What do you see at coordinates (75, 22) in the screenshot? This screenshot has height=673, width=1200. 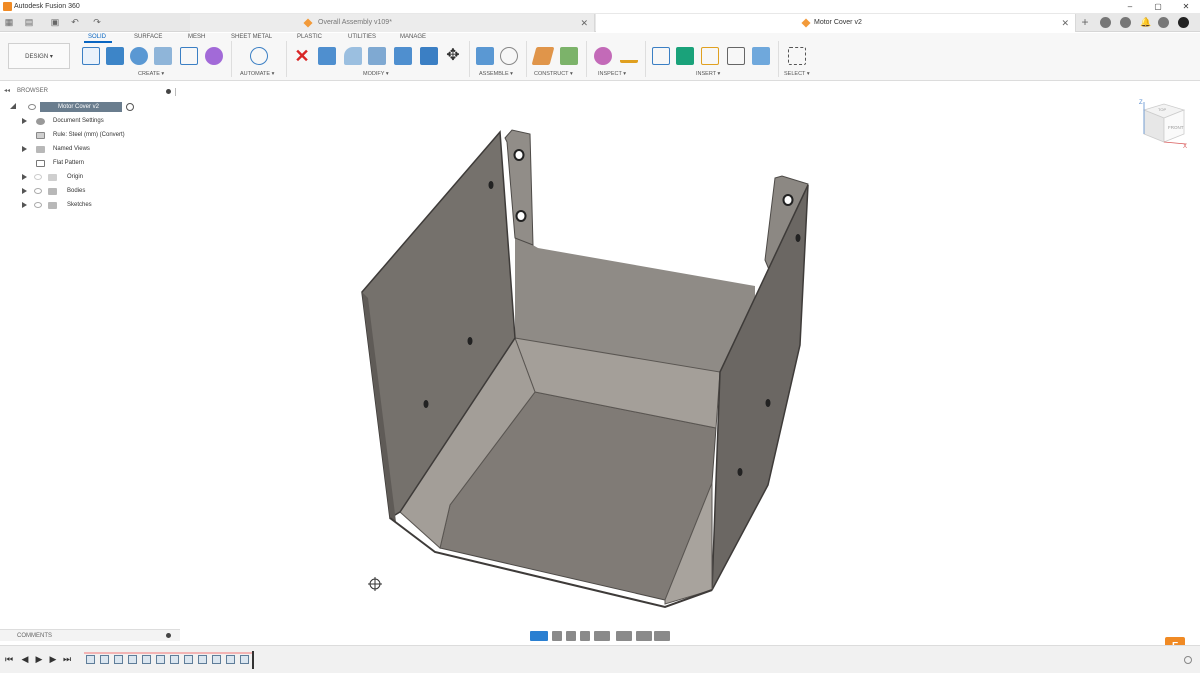 I see `undo-icon: ↶` at bounding box center [75, 22].